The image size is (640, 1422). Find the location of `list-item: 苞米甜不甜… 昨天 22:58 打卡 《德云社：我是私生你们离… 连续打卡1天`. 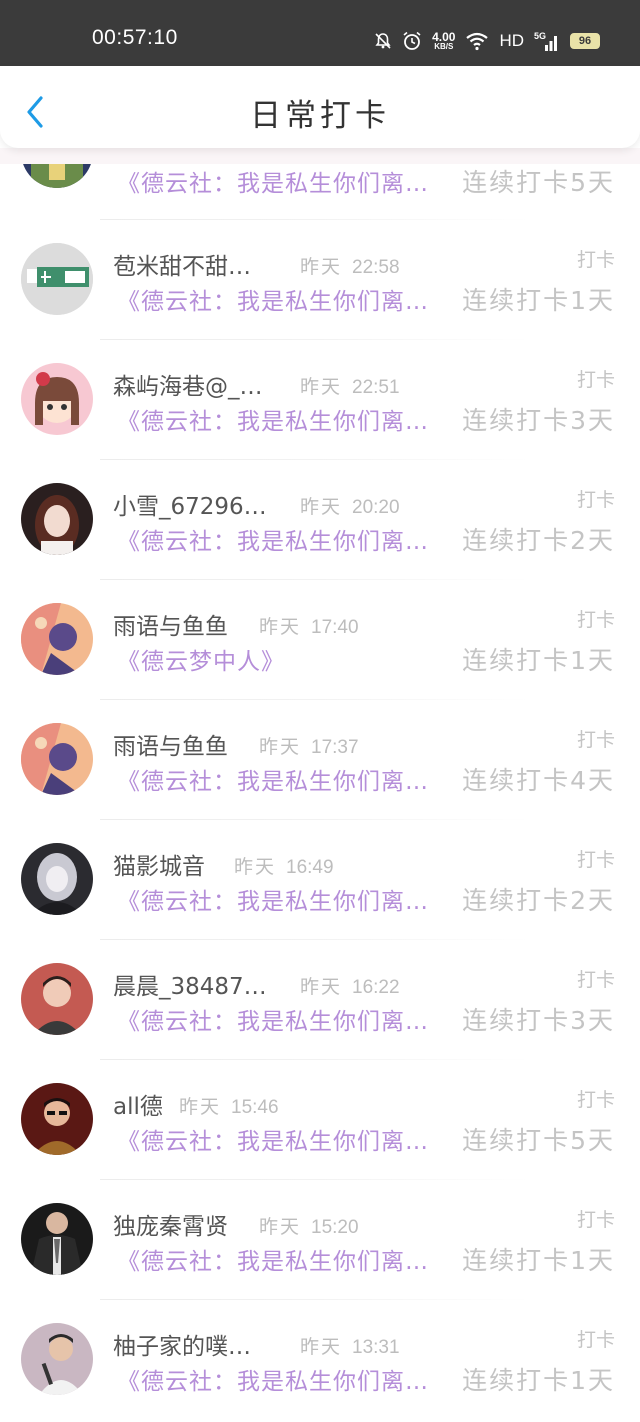

list-item: 苞米甜不甜… 昨天 22:58 打卡 《德云社：我是私生你们离… 连续打卡1天 is located at coordinates (320, 280).